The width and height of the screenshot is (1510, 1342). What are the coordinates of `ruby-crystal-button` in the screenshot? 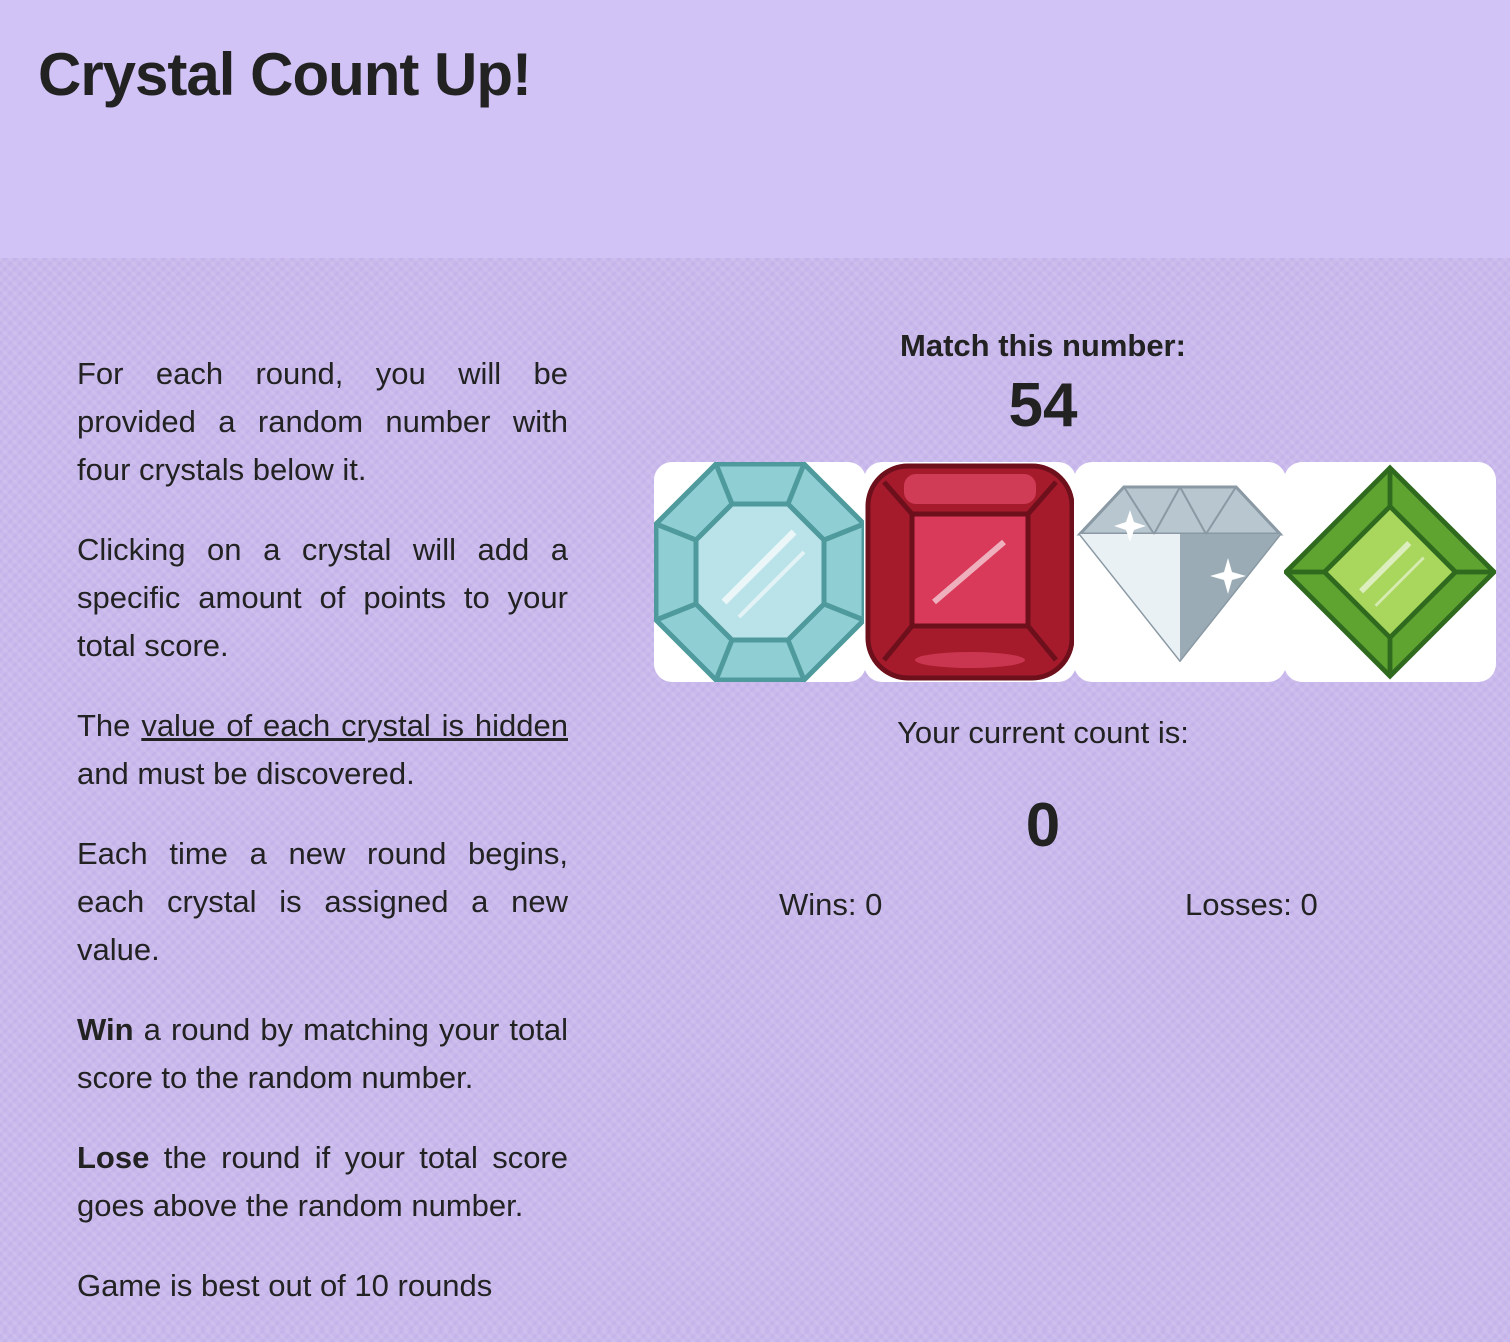 It's located at (970, 572).